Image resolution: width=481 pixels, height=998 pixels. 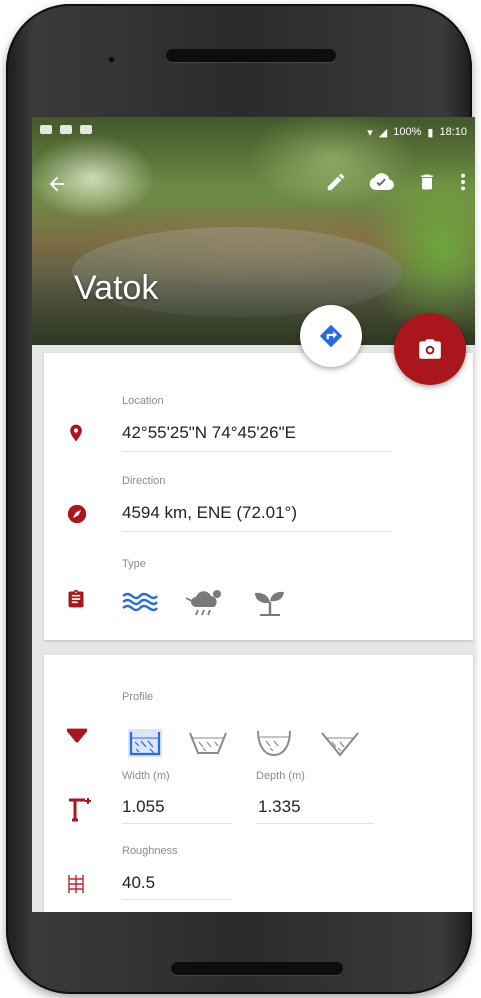 I want to click on type-selector, so click(x=205, y=602).